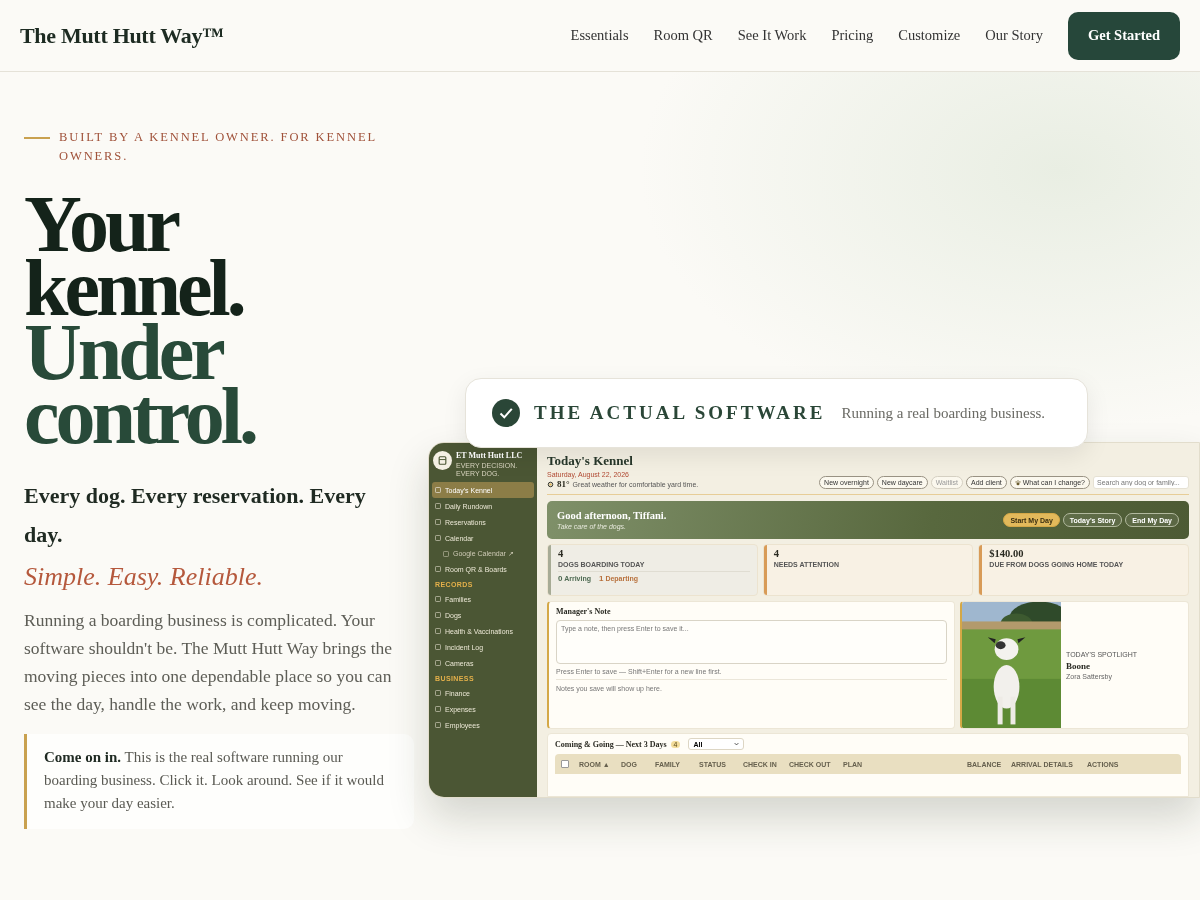 This screenshot has height=900, width=1200. Describe the element at coordinates (683, 35) in the screenshot. I see `nav-link: Room QR` at that location.